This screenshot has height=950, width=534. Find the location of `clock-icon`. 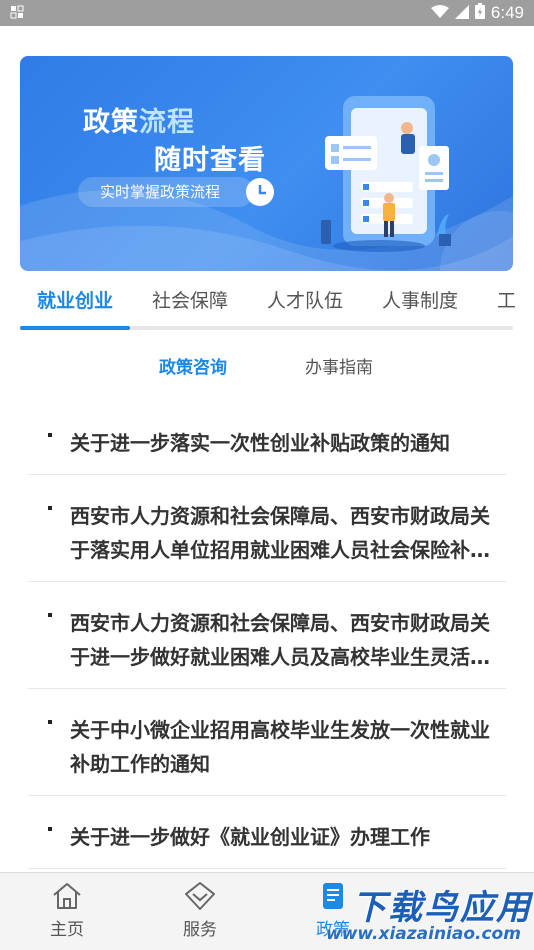

clock-icon is located at coordinates (260, 192).